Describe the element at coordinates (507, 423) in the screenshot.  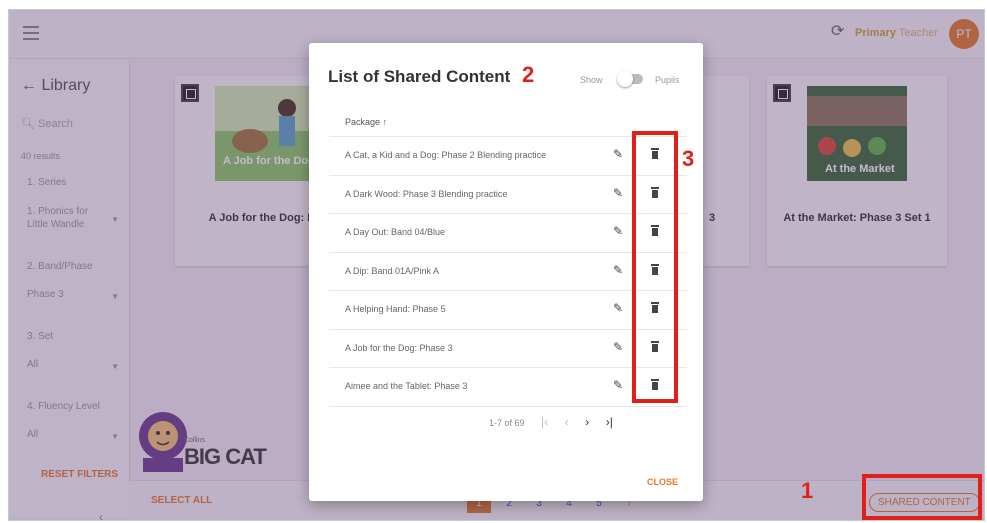
I see `pagination-range: 1-7 of 69` at that location.